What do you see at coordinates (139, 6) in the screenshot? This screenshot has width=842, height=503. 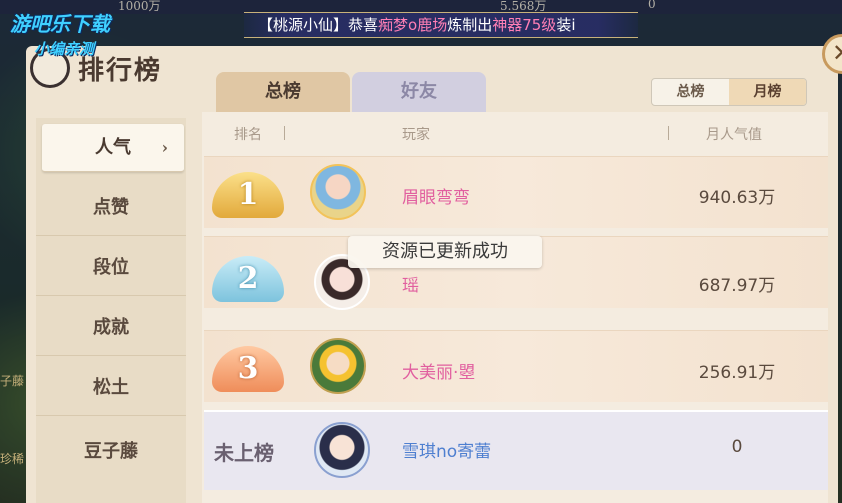 I see `currency-value-1: 1000万` at bounding box center [139, 6].